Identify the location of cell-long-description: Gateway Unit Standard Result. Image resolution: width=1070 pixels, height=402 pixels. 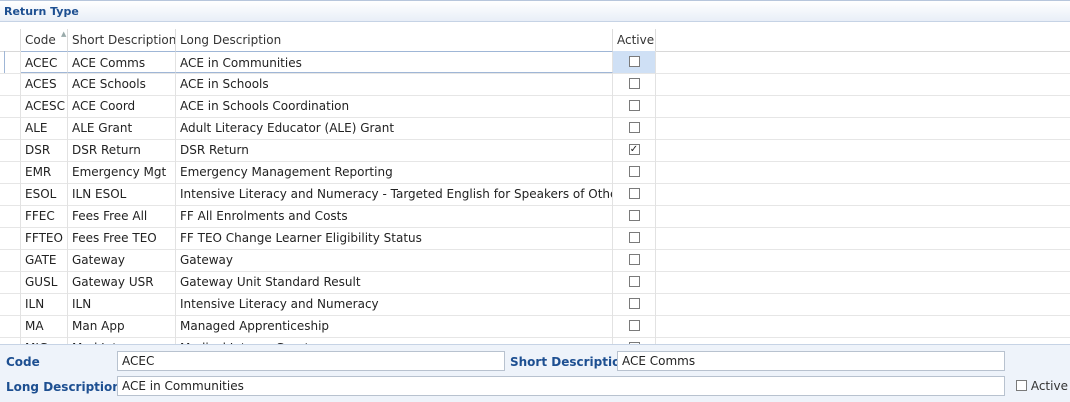
(394, 282).